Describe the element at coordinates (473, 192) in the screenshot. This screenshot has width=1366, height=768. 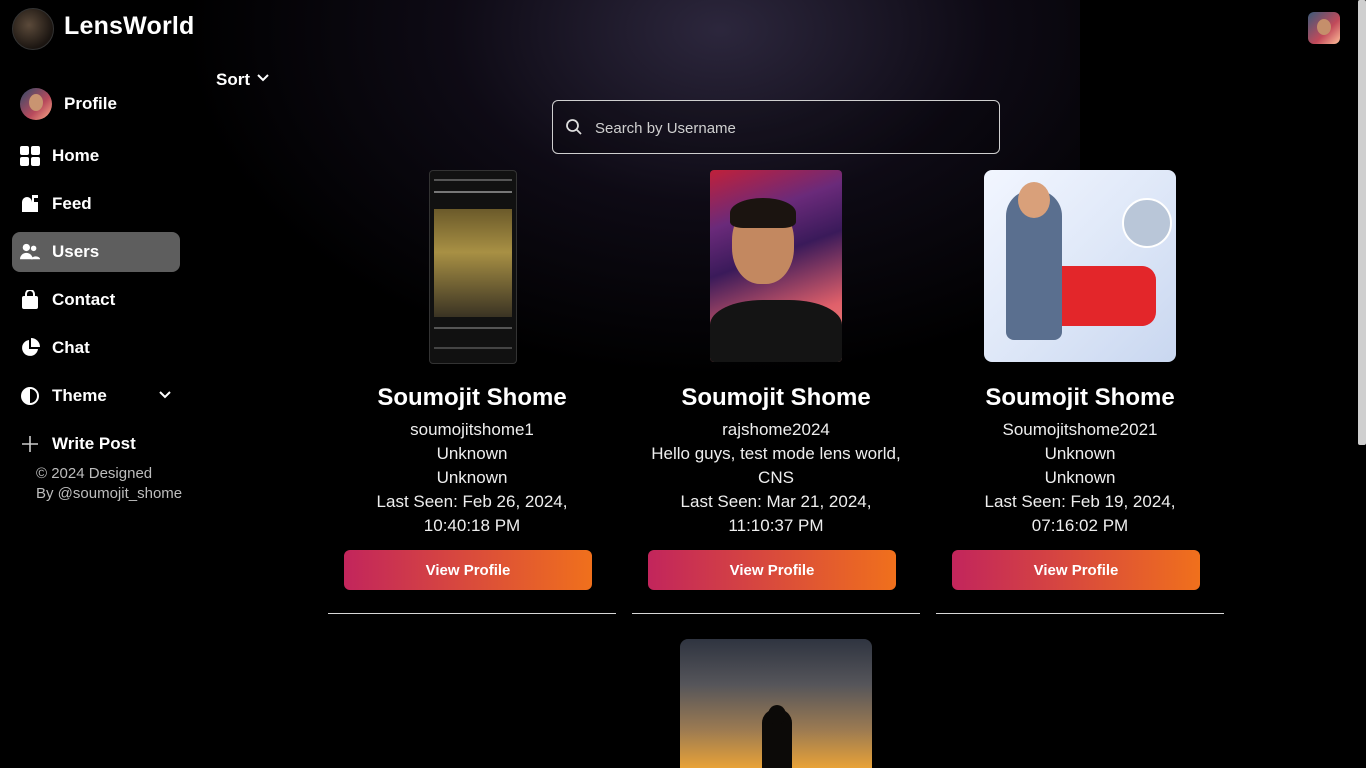
I see `phone-header-bar` at that location.